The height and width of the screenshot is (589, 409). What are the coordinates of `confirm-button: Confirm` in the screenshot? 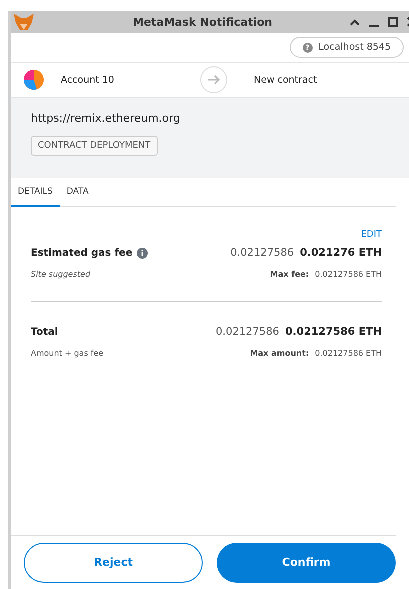 It's located at (306, 562).